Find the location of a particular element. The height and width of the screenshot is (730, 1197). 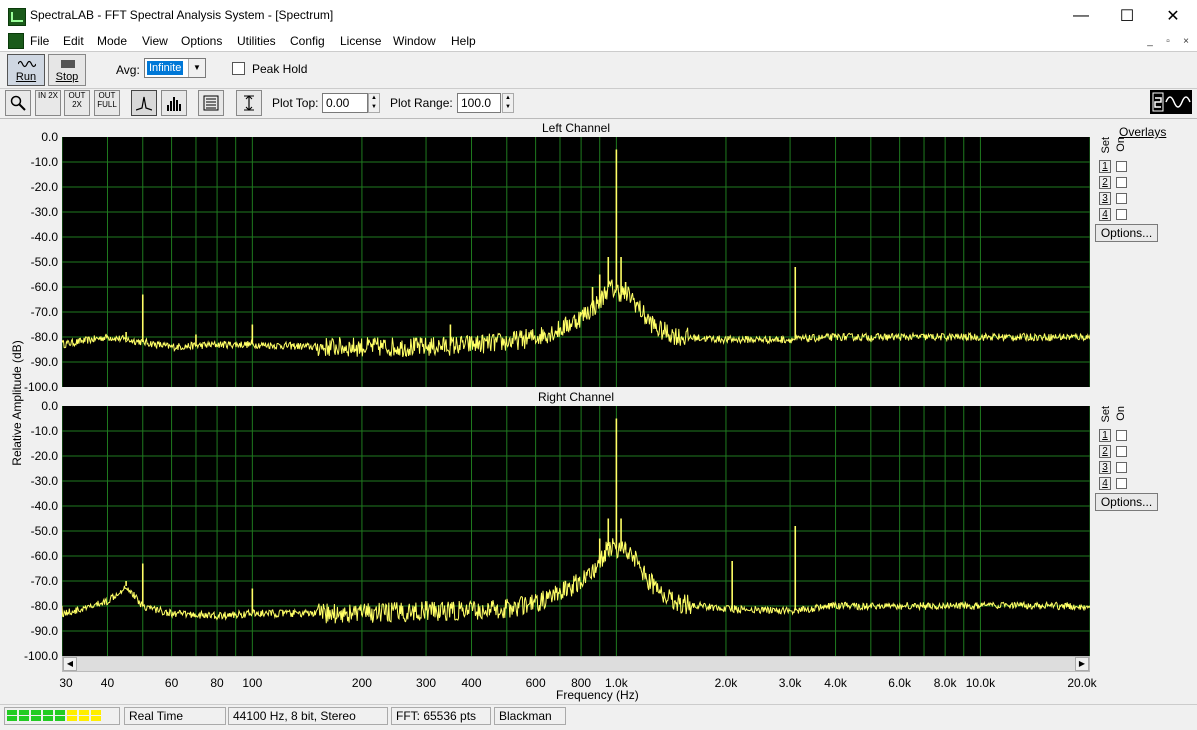

mdi-minimize-button: _ is located at coordinates (1150, 42).